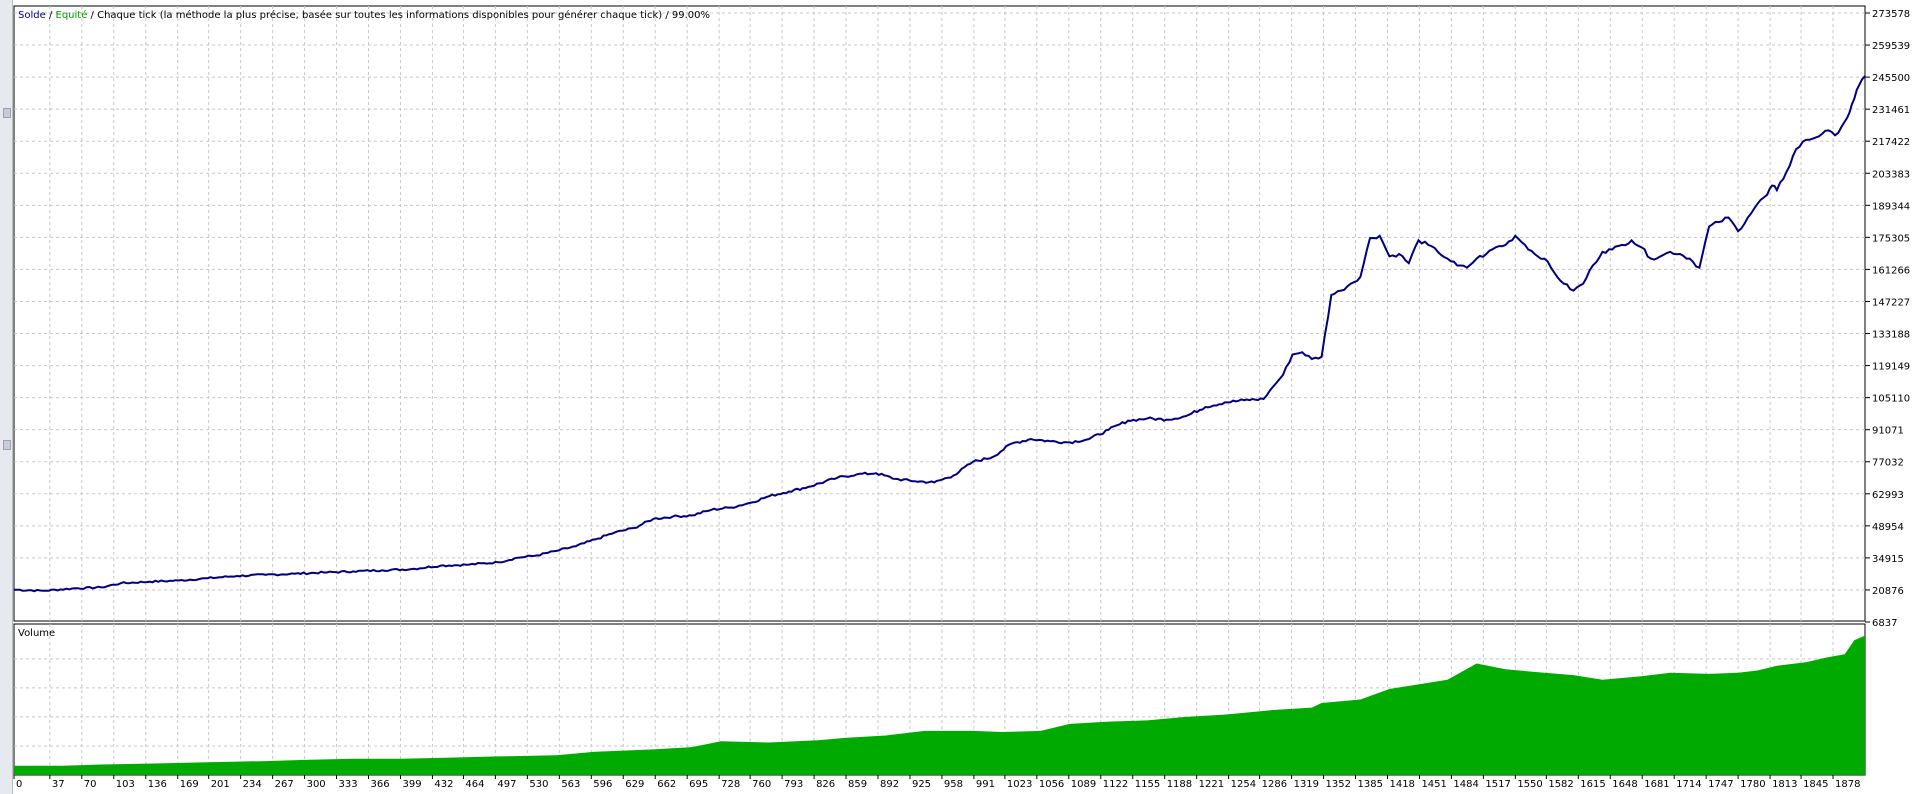 The width and height of the screenshot is (1914, 794). Describe the element at coordinates (380, 784) in the screenshot. I see `x-tick-label: 366` at that location.